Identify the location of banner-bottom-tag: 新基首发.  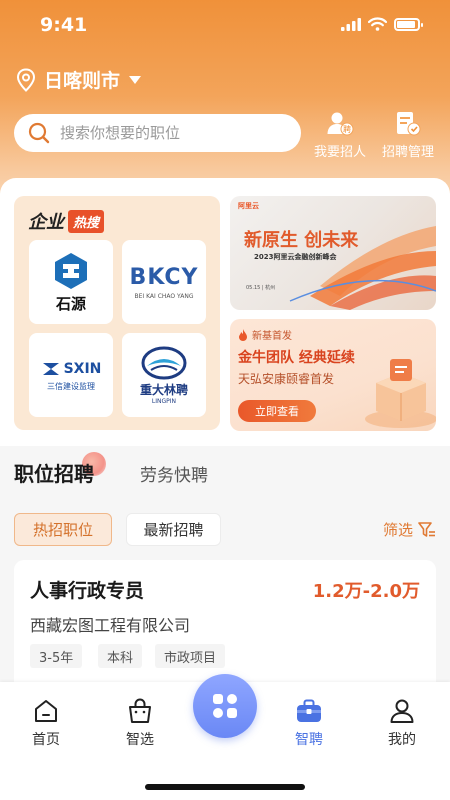
(272, 336).